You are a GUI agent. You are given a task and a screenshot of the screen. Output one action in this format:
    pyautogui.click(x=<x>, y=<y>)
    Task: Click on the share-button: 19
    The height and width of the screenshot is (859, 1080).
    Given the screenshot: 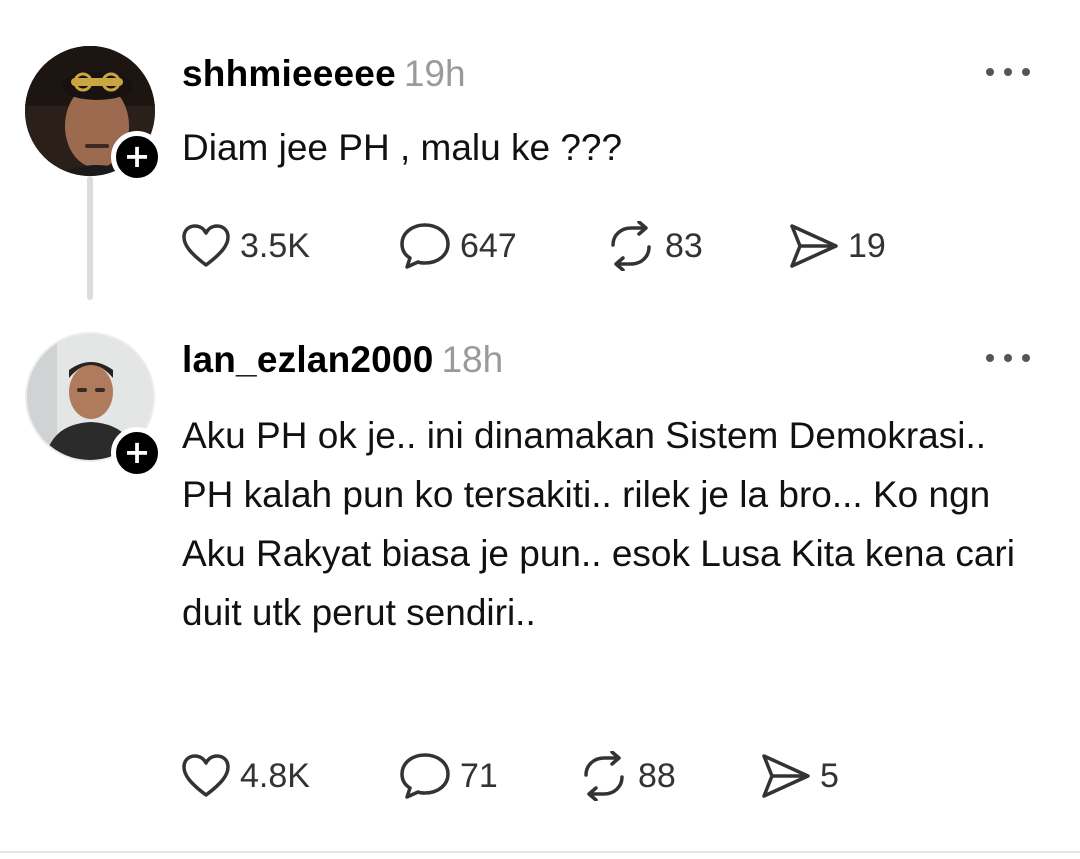 What is the action you would take?
    pyautogui.click(x=837, y=246)
    